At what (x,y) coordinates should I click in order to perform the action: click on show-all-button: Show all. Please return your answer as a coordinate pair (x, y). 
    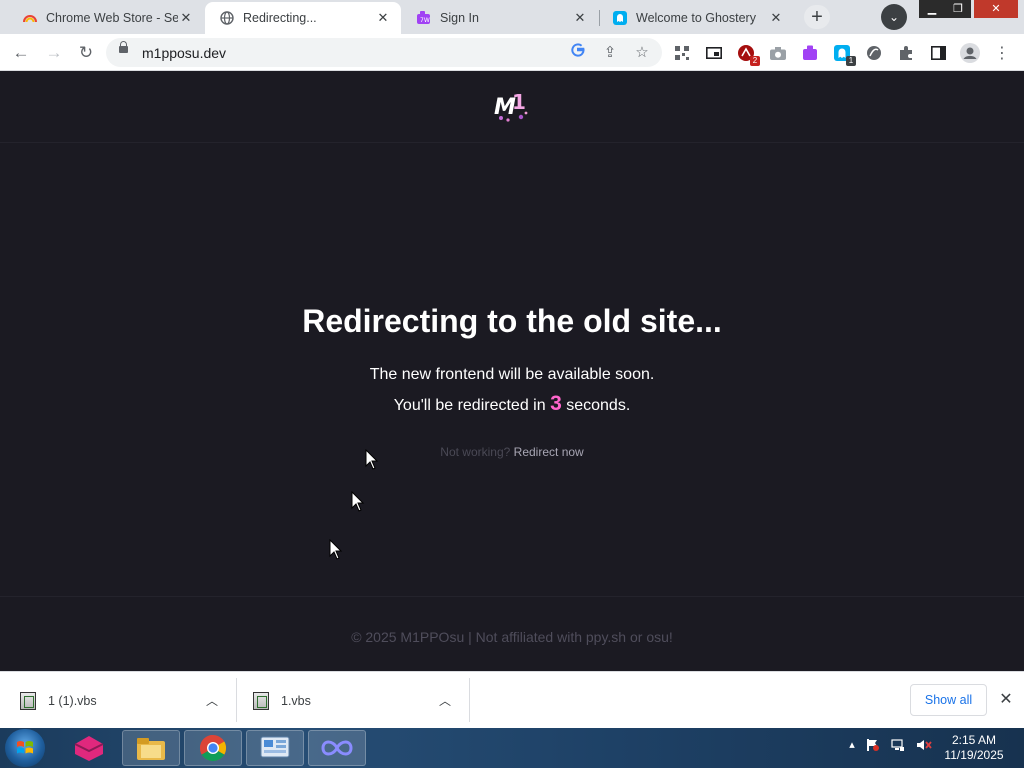
    Looking at the image, I should click on (948, 700).